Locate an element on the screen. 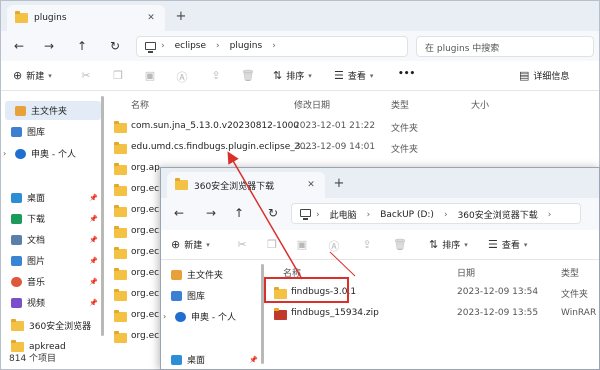 The width and height of the screenshot is (600, 370). more-options-button: ••• is located at coordinates (406, 74).